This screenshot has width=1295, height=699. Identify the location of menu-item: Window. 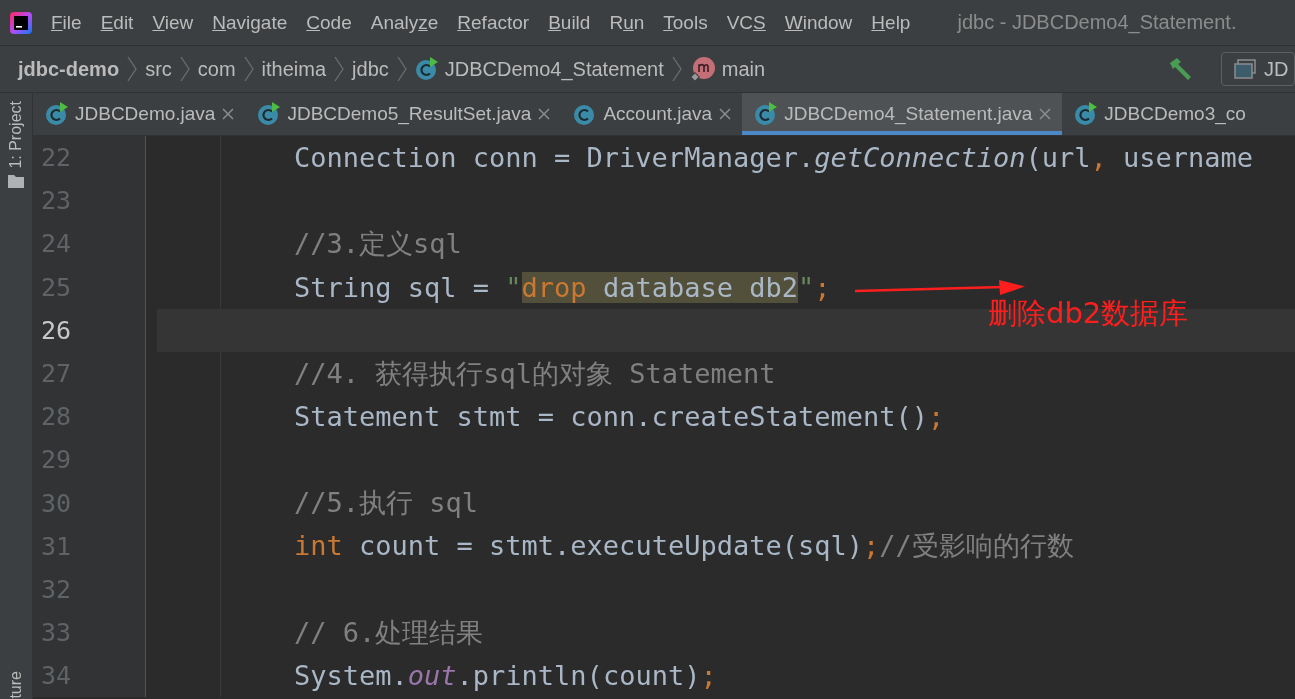
(818, 22).